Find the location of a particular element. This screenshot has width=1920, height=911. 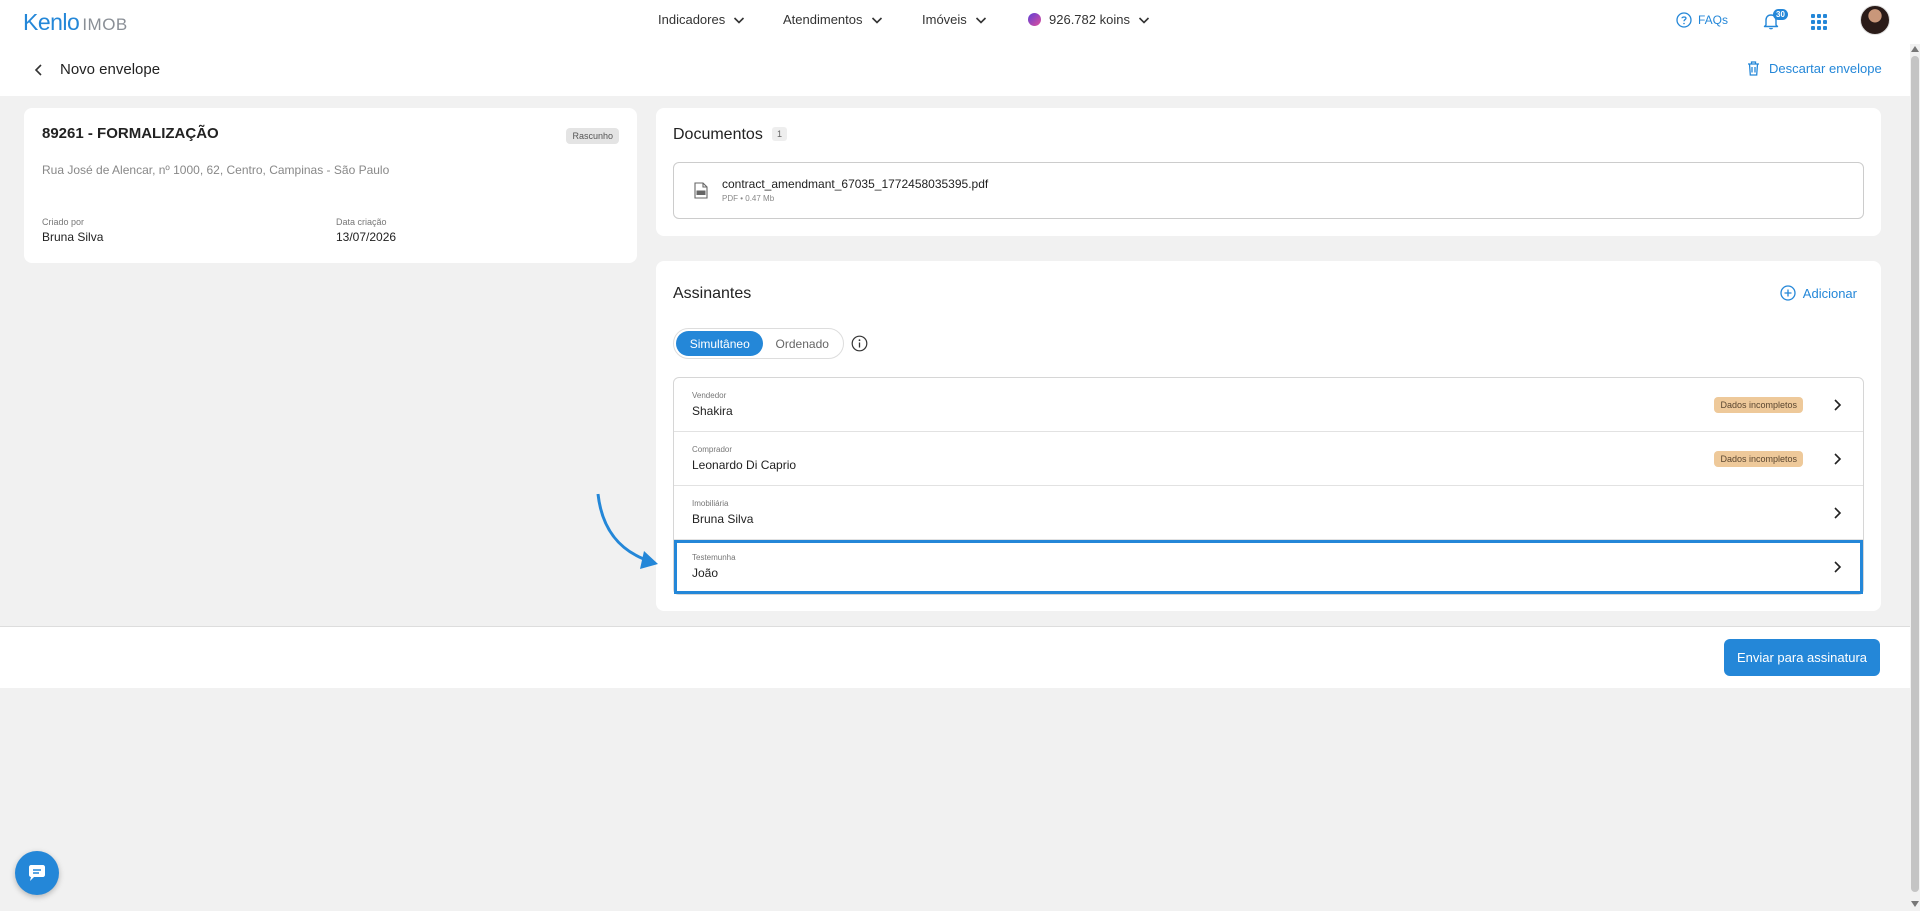

scroll-thumb is located at coordinates (1915, 474).